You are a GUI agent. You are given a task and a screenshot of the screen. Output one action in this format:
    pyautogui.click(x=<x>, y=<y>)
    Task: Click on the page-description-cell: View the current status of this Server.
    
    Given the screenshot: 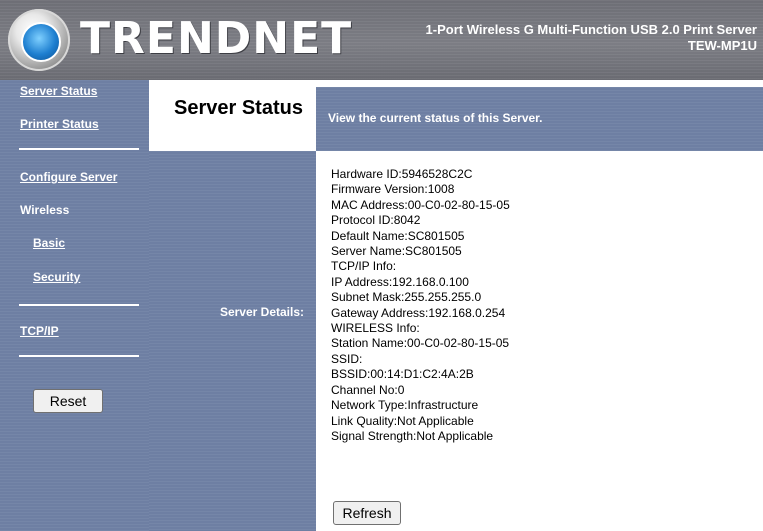 What is the action you would take?
    pyautogui.click(x=539, y=119)
    